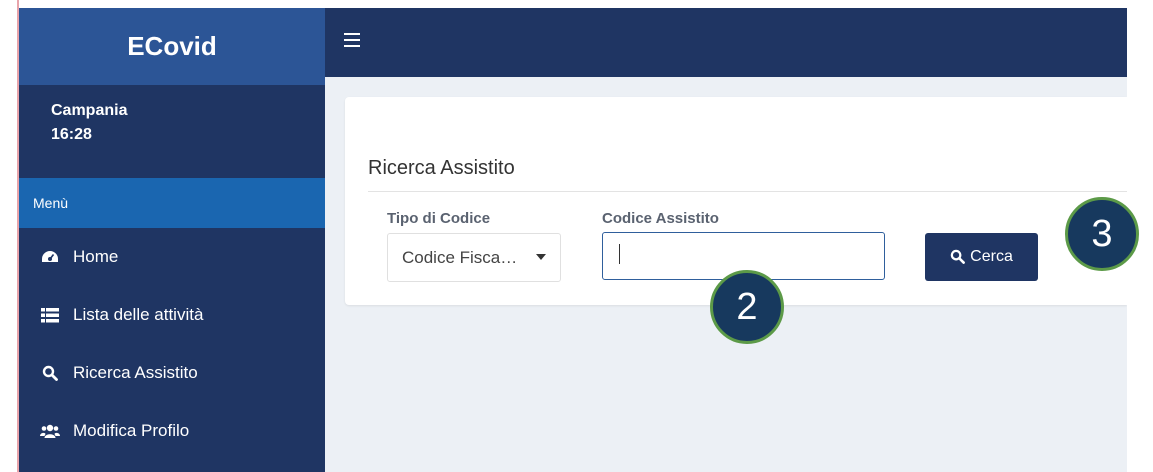 This screenshot has height=472, width=1153. I want to click on text-cursor, so click(619, 254).